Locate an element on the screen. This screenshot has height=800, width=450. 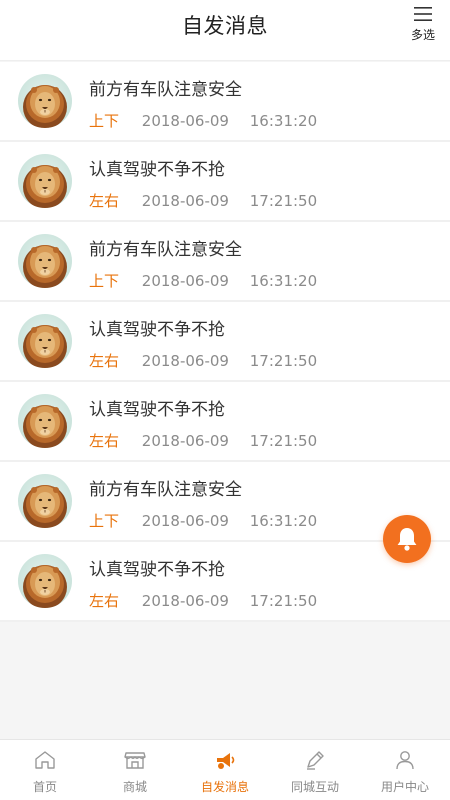
tab-user: 用户中心 is located at coordinates (405, 770).